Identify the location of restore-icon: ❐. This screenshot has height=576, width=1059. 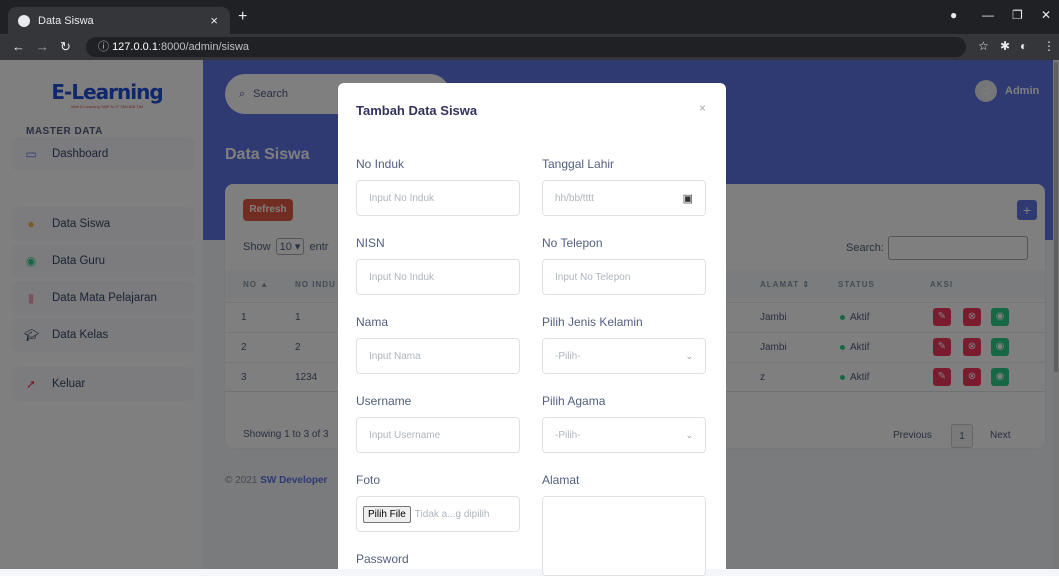
(1017, 15).